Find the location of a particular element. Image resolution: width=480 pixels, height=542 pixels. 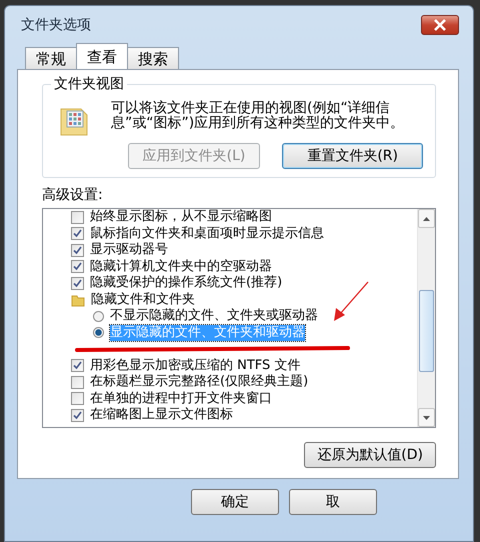

description-text: 可以将该文件夹正在使用的视图(例如“详细信息”或“图标”)应用到所有这种类型的文件夹中。 is located at coordinates (258, 116).